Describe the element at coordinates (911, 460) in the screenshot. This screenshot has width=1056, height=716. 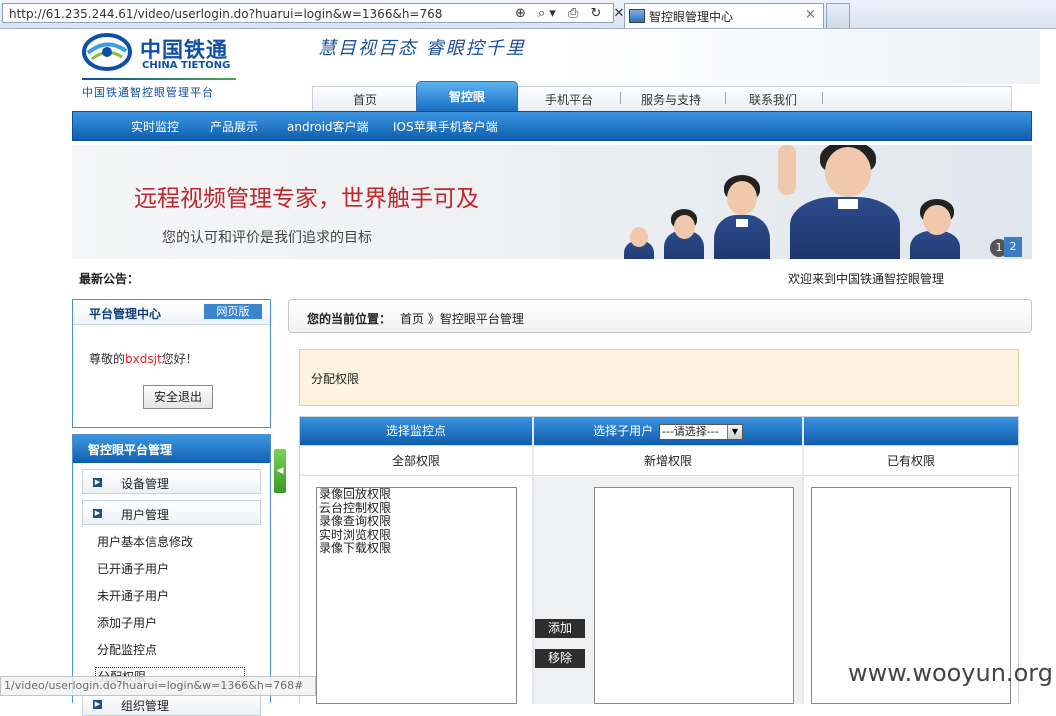
I see `subheader-existing-permissions: 已有权限` at that location.